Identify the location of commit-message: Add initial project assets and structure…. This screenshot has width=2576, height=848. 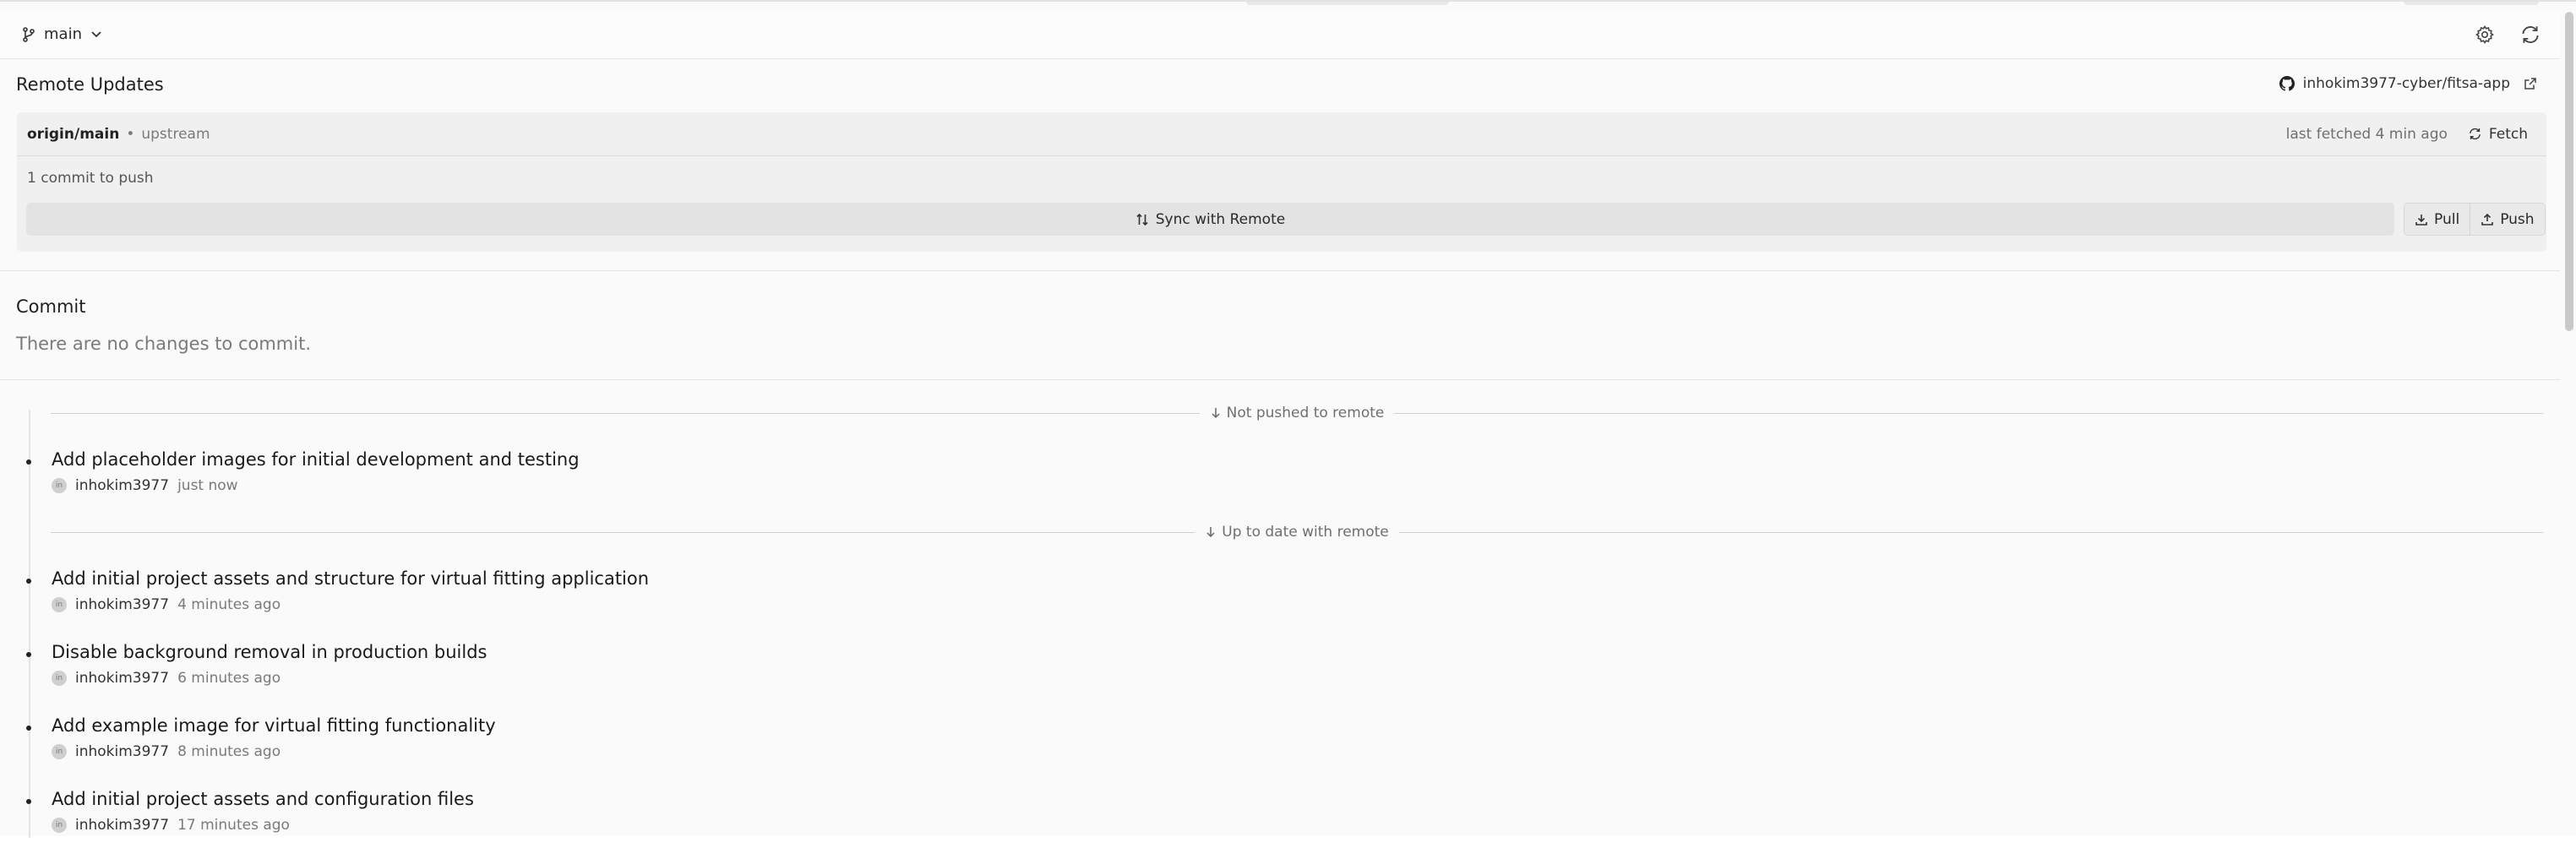
(351, 578).